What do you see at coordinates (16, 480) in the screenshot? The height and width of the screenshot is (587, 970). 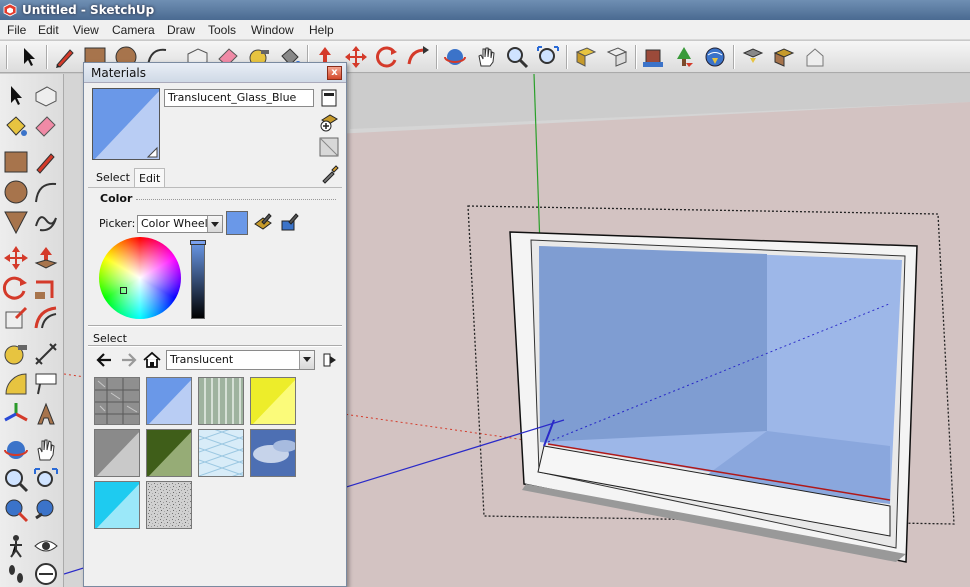 I see `zoom-button` at bounding box center [16, 480].